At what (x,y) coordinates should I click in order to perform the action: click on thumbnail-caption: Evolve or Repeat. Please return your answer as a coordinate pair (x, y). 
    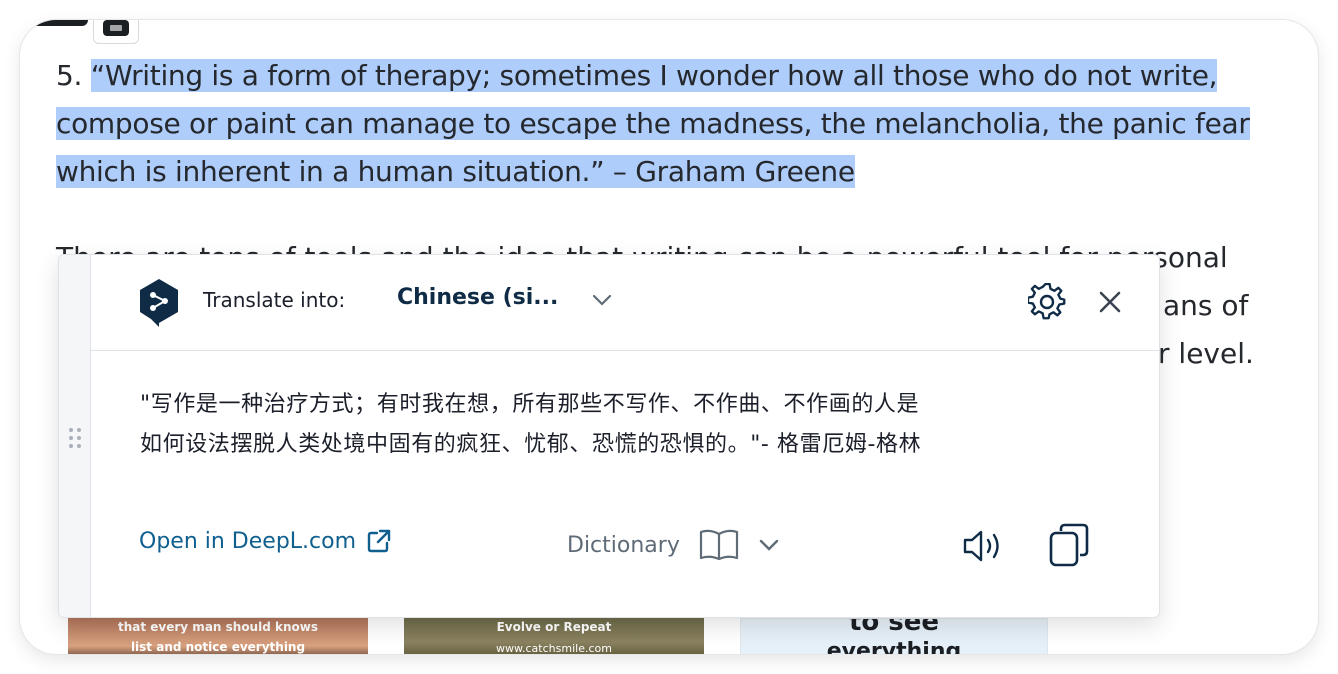
    Looking at the image, I should click on (554, 627).